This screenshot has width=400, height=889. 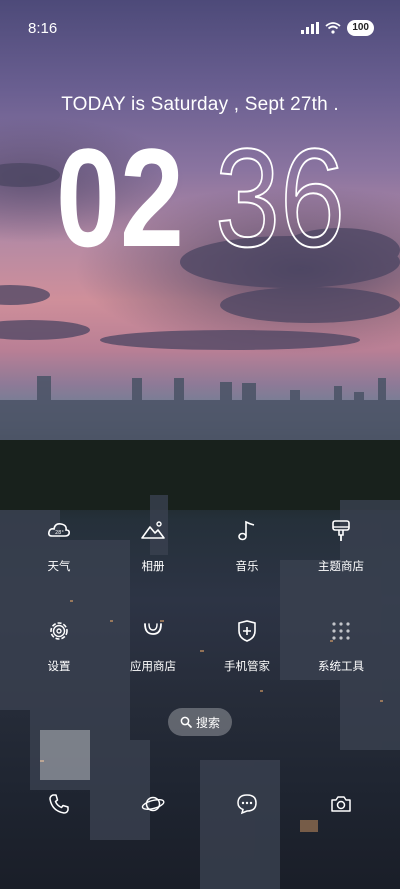 I want to click on dock-messages, so click(x=247, y=804).